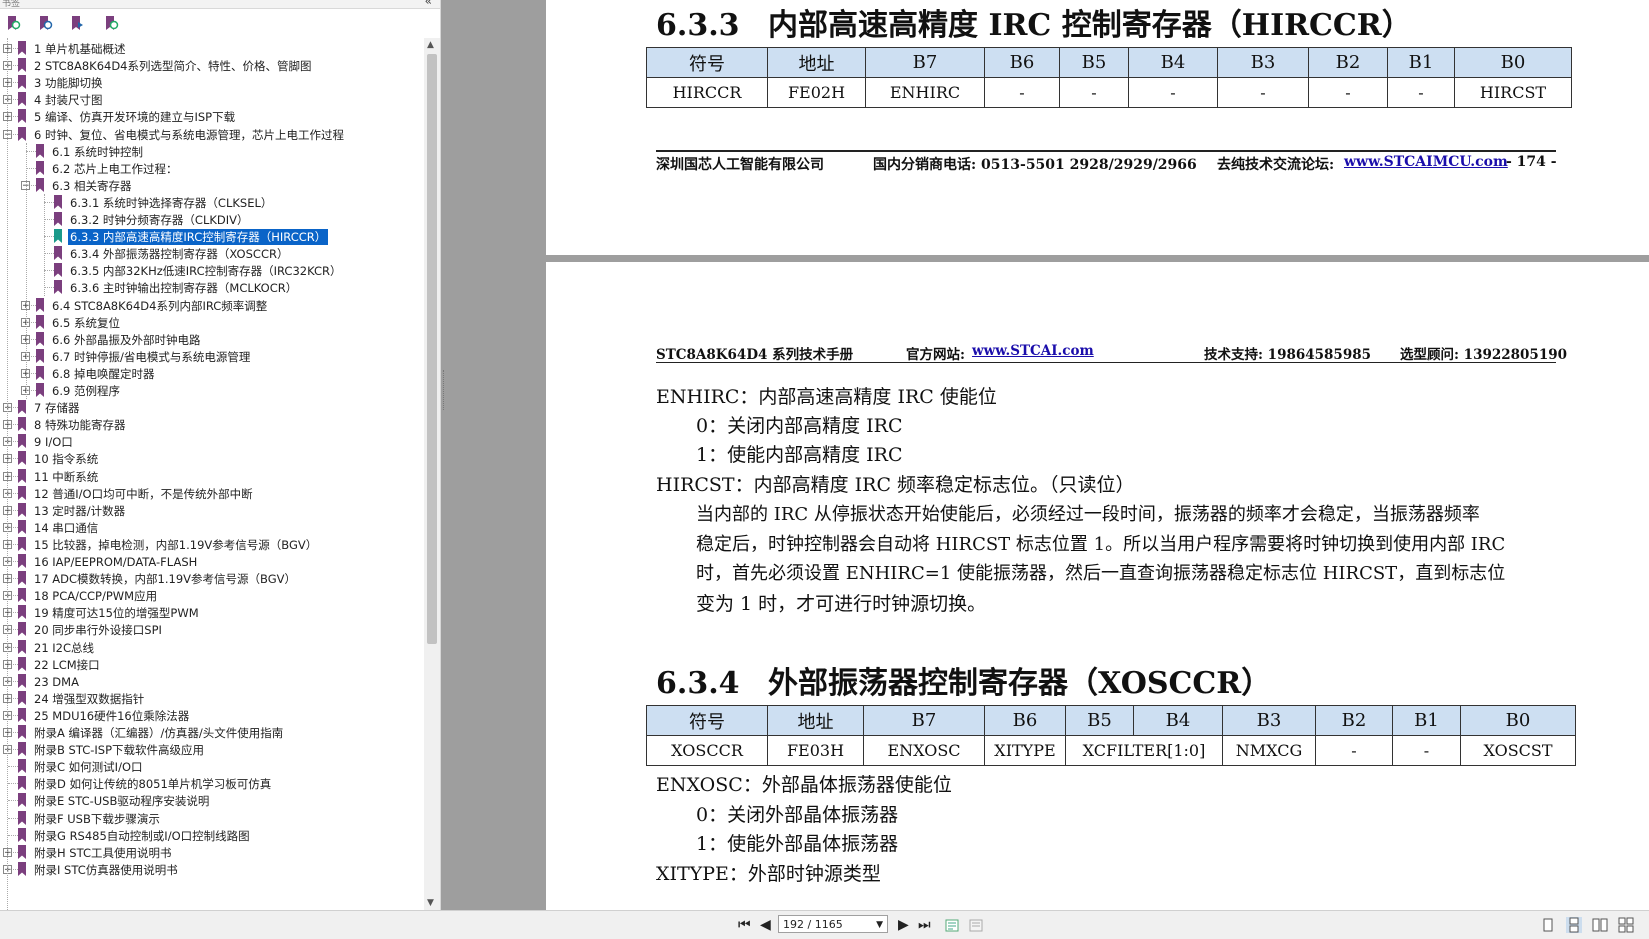 The height and width of the screenshot is (939, 1649). Describe the element at coordinates (212, 357) in the screenshot. I see `bookmark-item: +6.7 时钟停振/省电模式与系统电源管理` at that location.